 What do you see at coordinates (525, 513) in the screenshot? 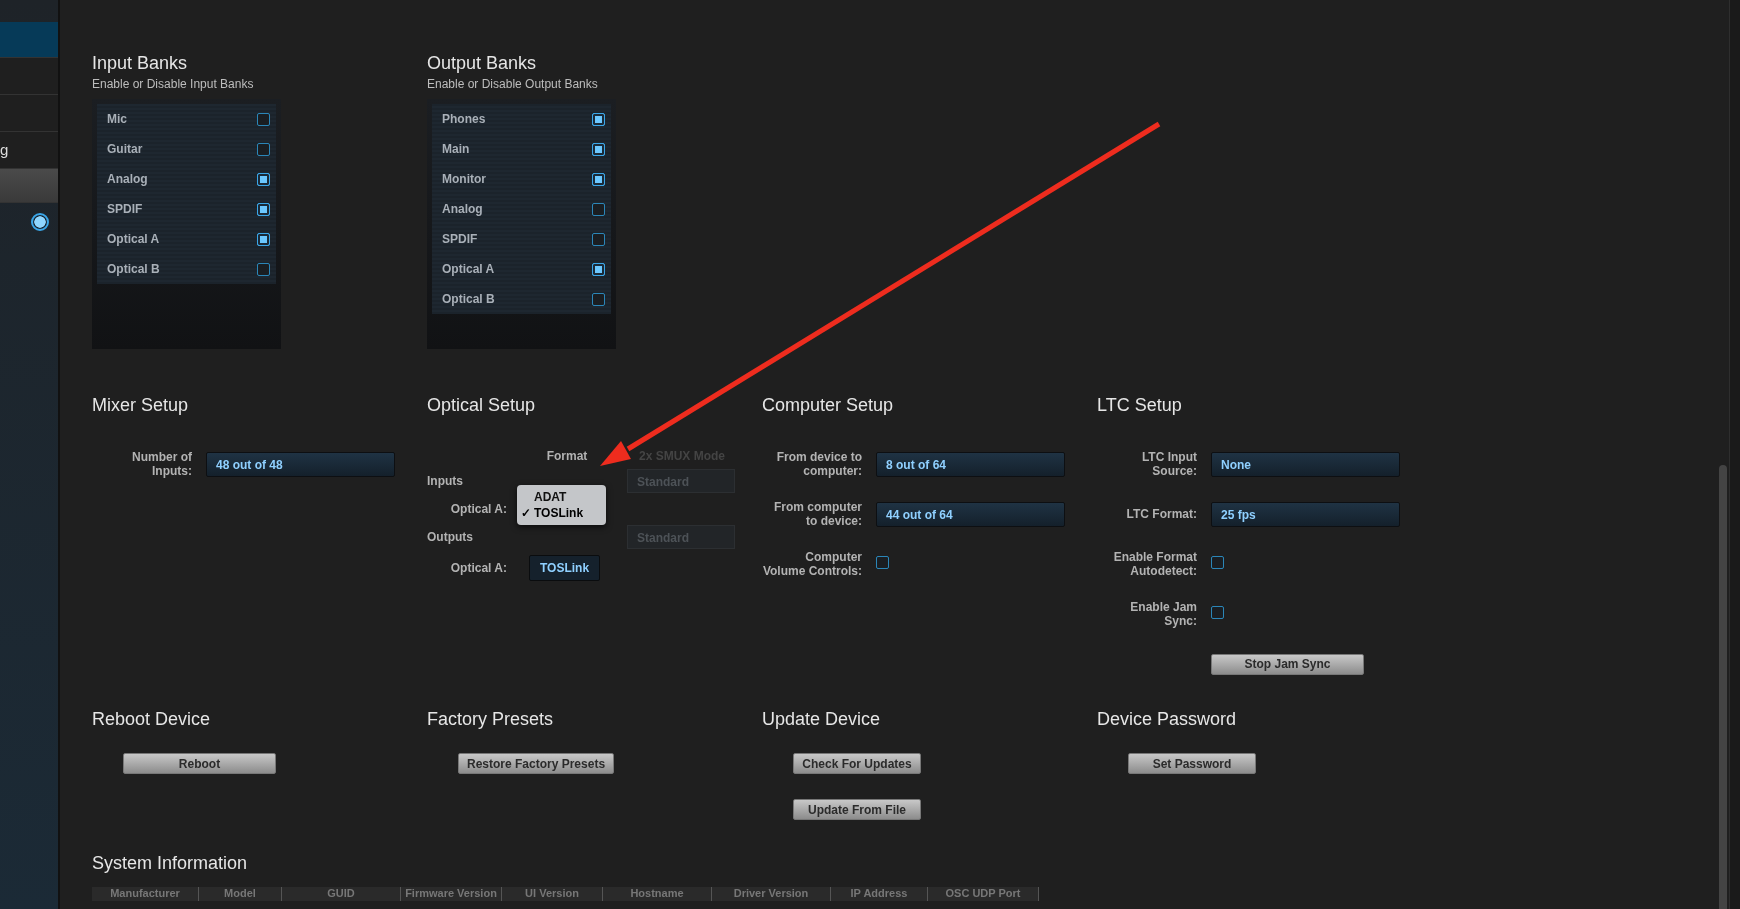
I see `check-mark: ✓` at bounding box center [525, 513].